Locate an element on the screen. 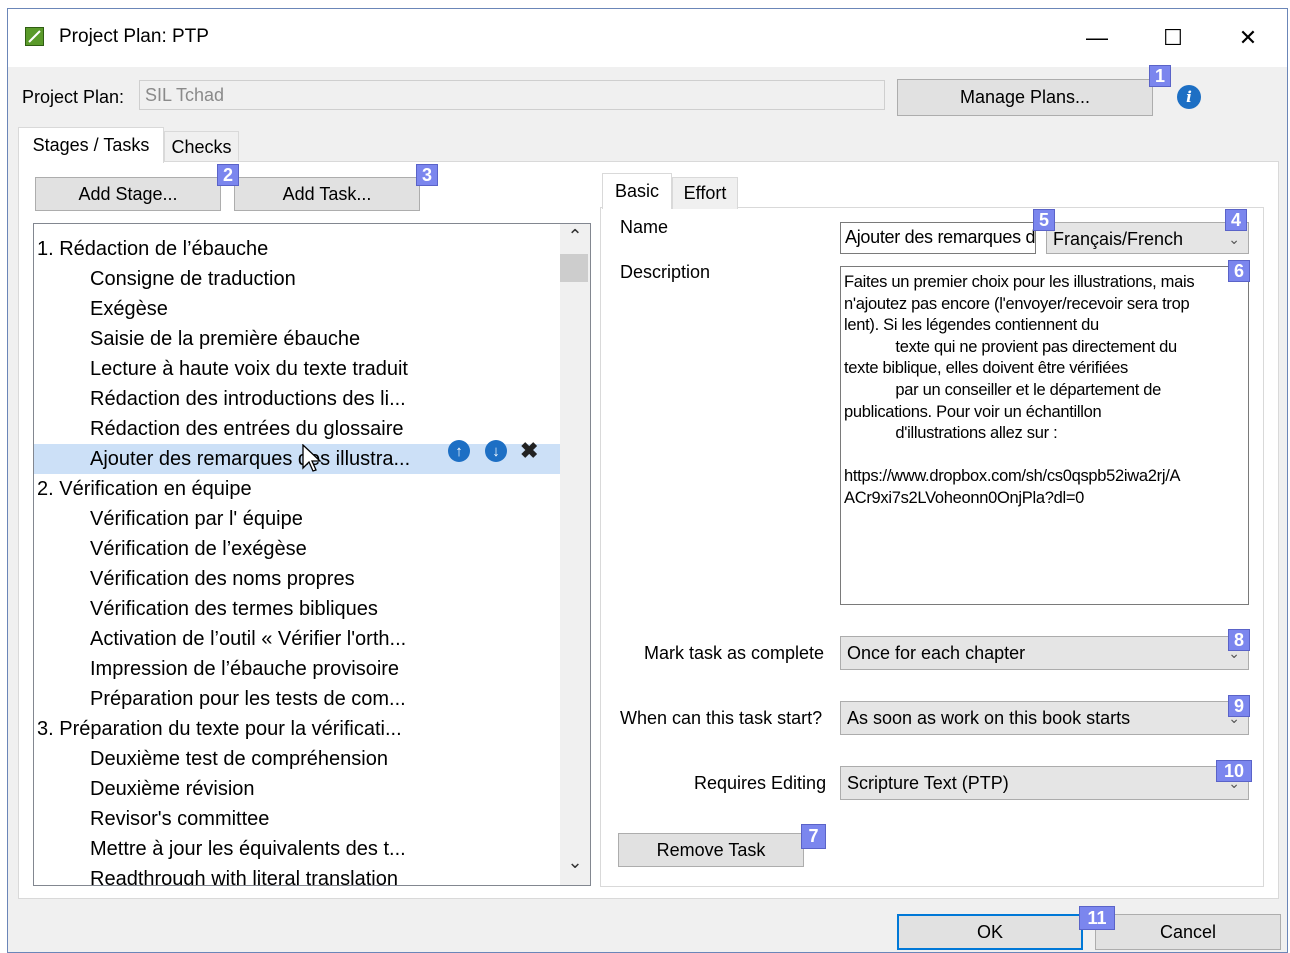 The image size is (1290, 953). task-item: Deuxième révision is located at coordinates (312, 789).